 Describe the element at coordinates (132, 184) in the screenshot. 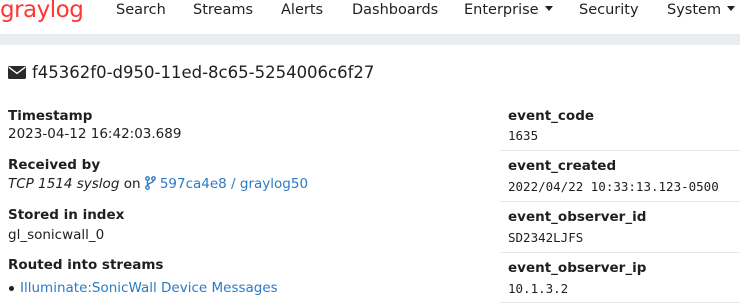

I see `received-on-text: on` at that location.